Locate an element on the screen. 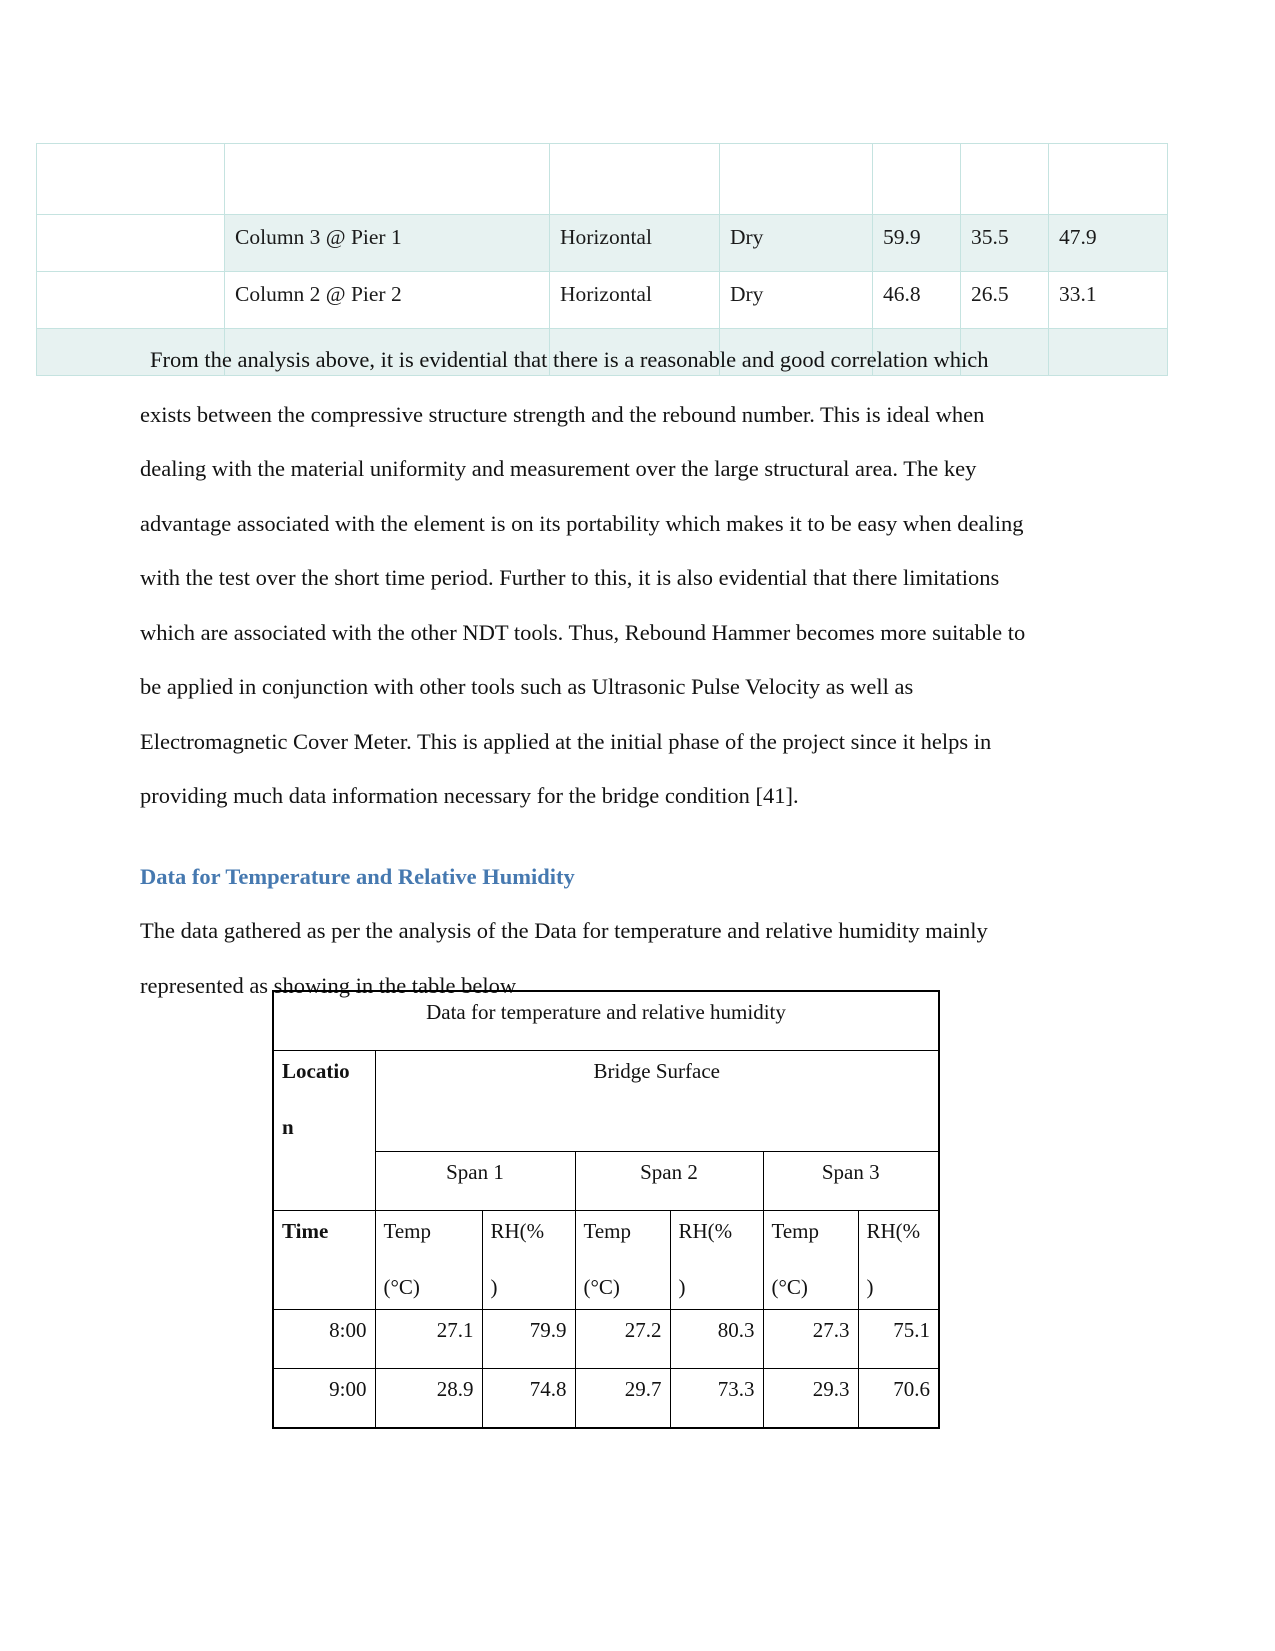 This screenshot has width=1275, height=1651. cell-value-1: 46.8 is located at coordinates (916, 300).